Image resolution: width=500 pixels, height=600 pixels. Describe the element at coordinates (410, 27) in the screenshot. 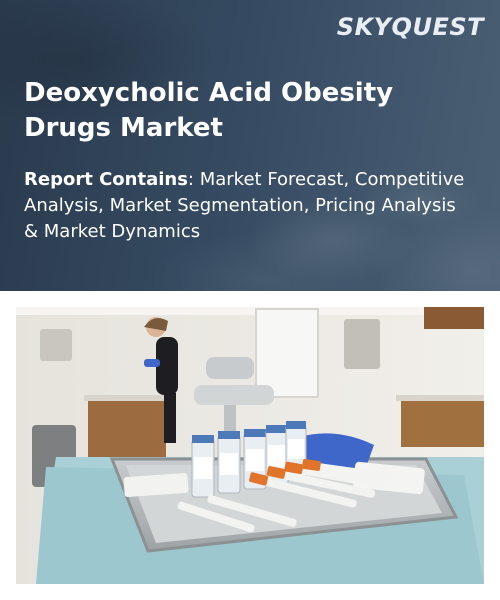

I see `skyquest-logo: SKYQUEST` at that location.